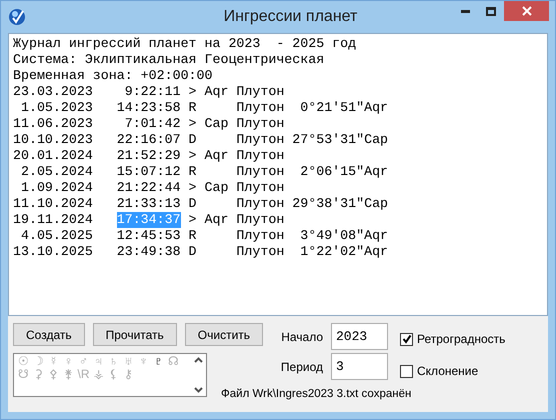  I want to click on planet-symbol: ☉, so click(23, 361).